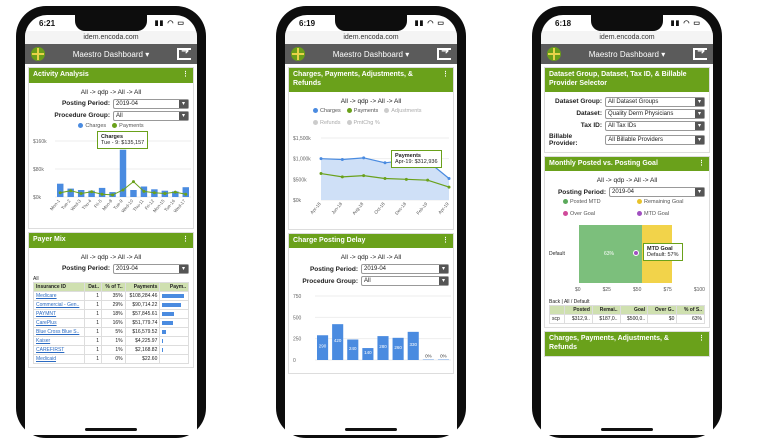  Describe the element at coordinates (655, 140) in the screenshot. I see `billable-provider-select: All Billable Providers` at that location.